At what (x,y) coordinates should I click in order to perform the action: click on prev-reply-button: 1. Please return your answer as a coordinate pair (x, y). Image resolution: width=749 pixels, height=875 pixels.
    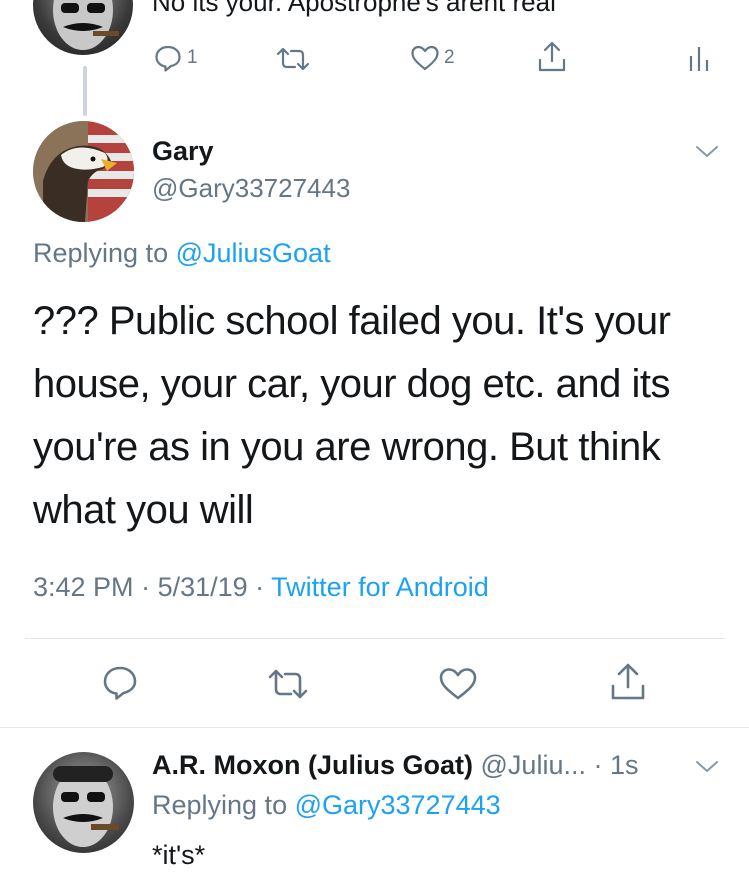
    Looking at the image, I should click on (175, 58).